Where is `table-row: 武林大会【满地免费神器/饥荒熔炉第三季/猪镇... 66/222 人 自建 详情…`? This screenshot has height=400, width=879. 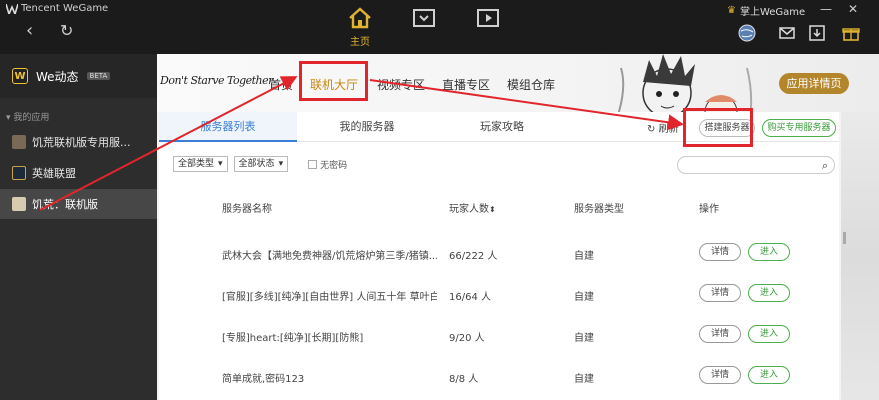
table-row: 武林大会【满地免费神器/饥荒熔炉第三季/猪镇... 66/222 人 自建 详情… is located at coordinates (499, 254).